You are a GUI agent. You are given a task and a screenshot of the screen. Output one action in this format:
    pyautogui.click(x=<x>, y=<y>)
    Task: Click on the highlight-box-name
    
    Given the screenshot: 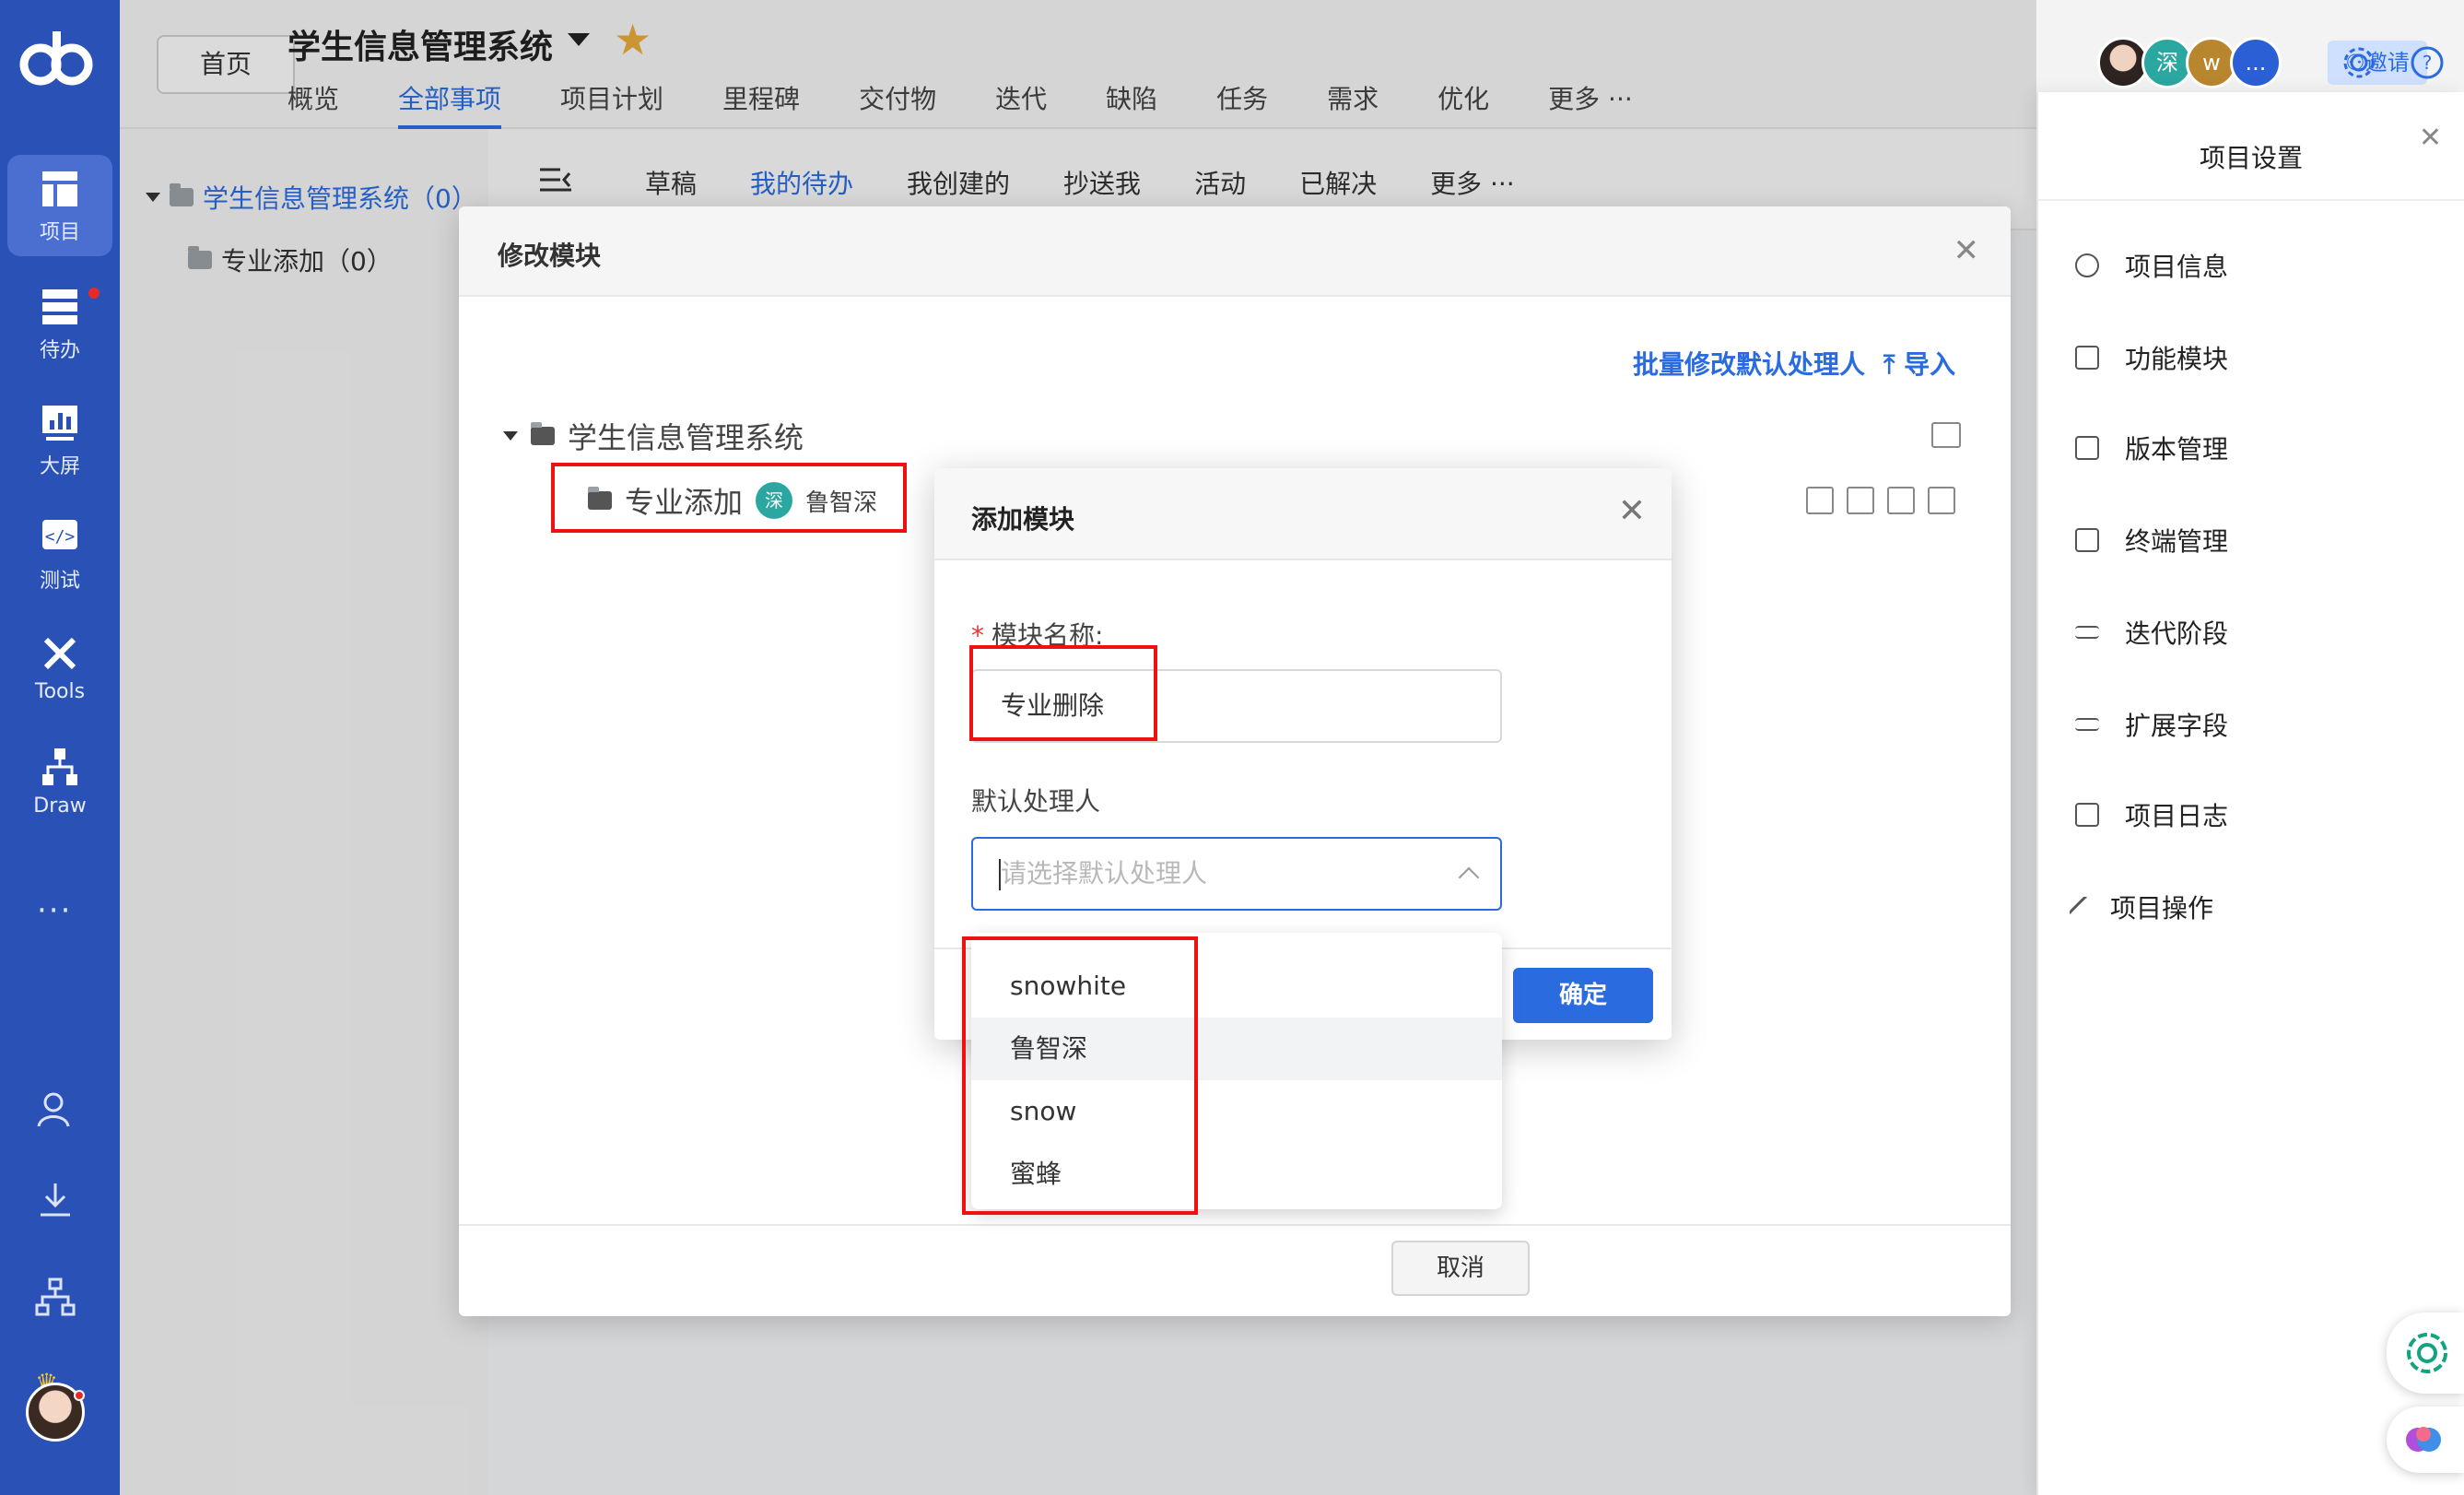 What is the action you would take?
    pyautogui.click(x=1063, y=693)
    